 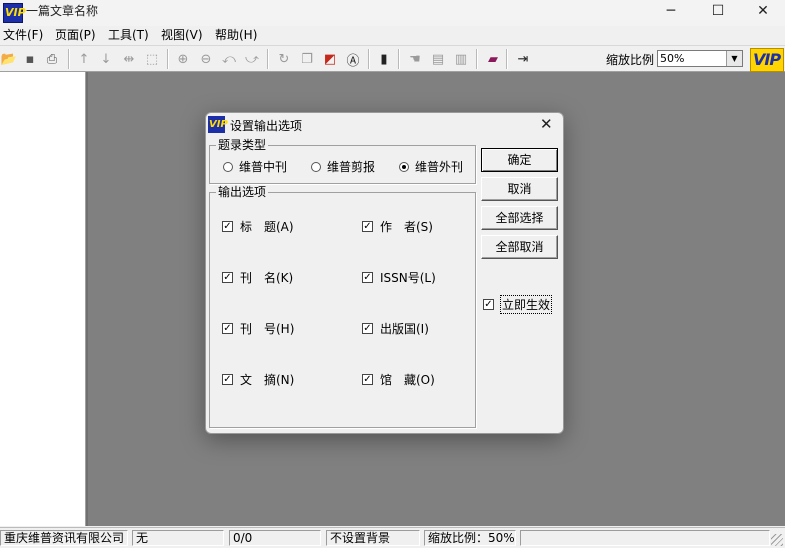 What do you see at coordinates (672, 58) in the screenshot?
I see `zoom-select-value: 50%` at bounding box center [672, 58].